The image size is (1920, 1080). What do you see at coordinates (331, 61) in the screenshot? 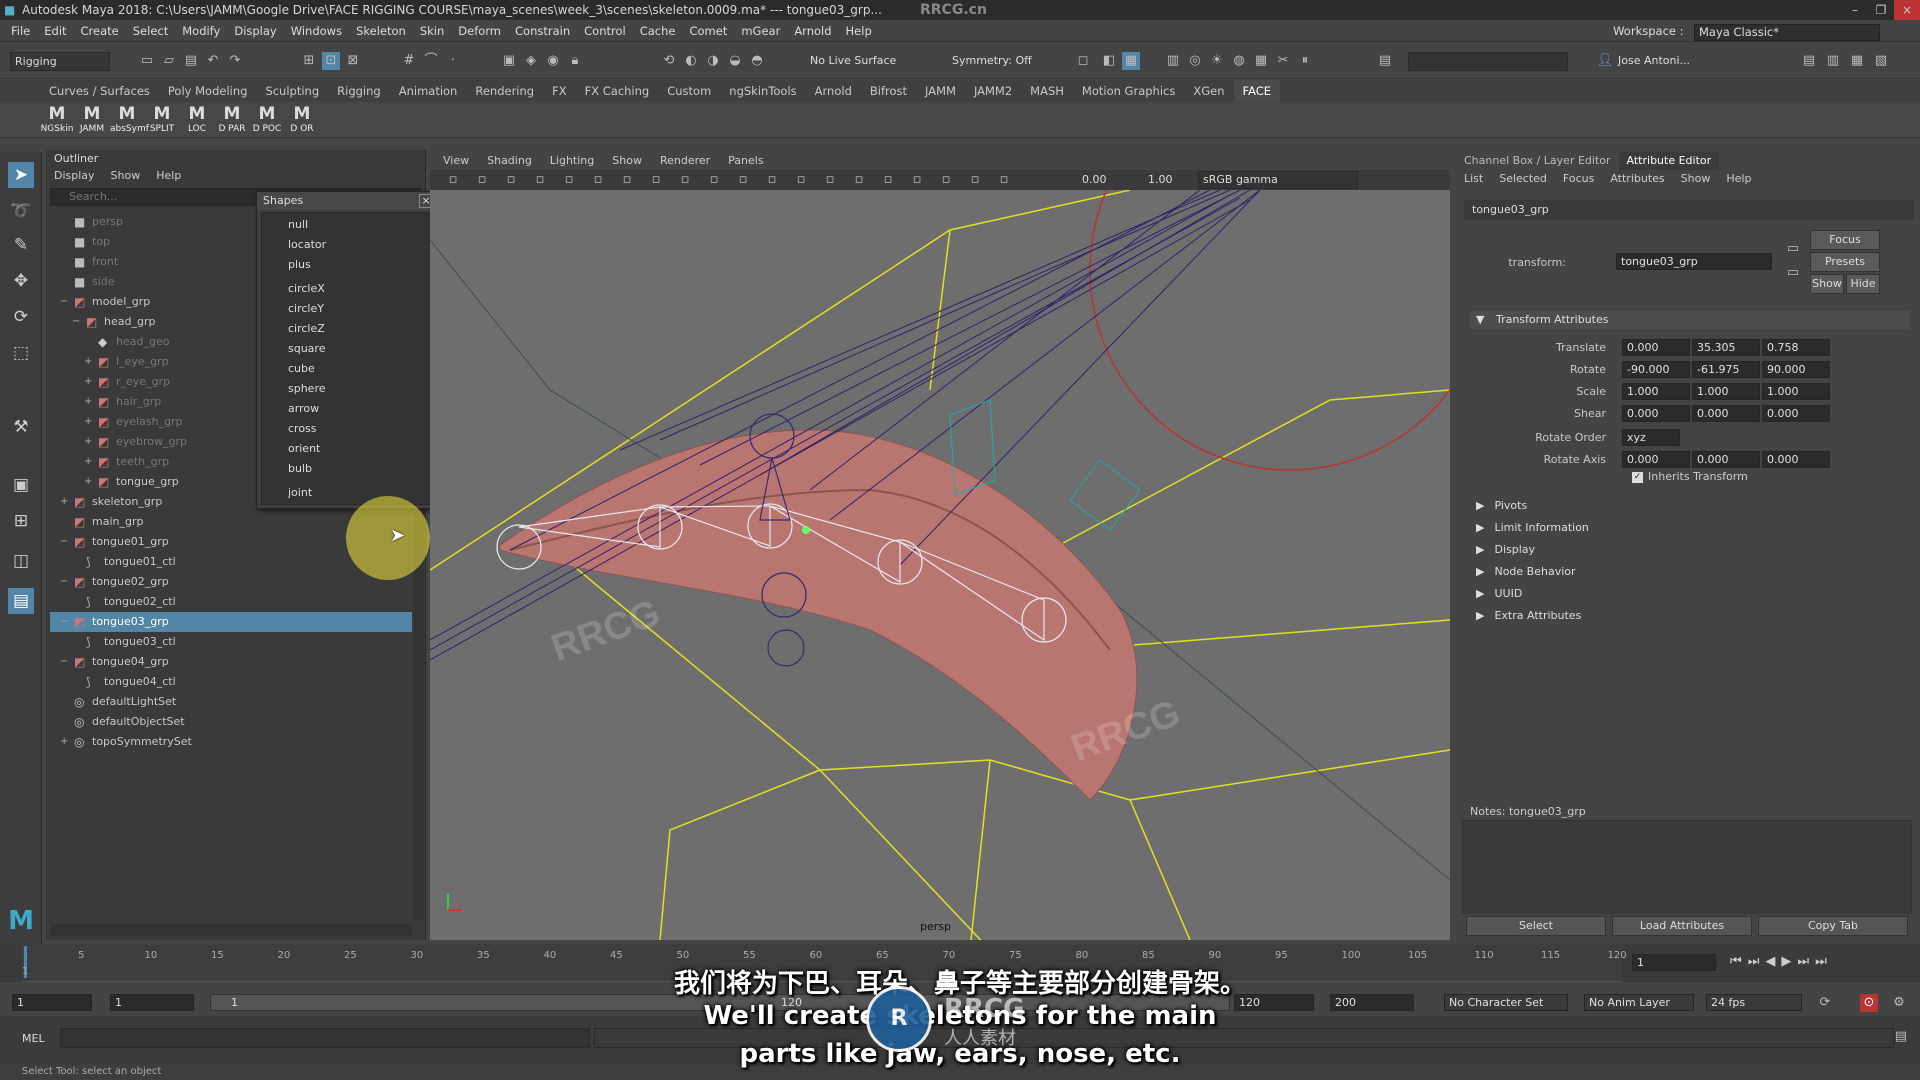
I see `select-object-icon: ⊡` at bounding box center [331, 61].